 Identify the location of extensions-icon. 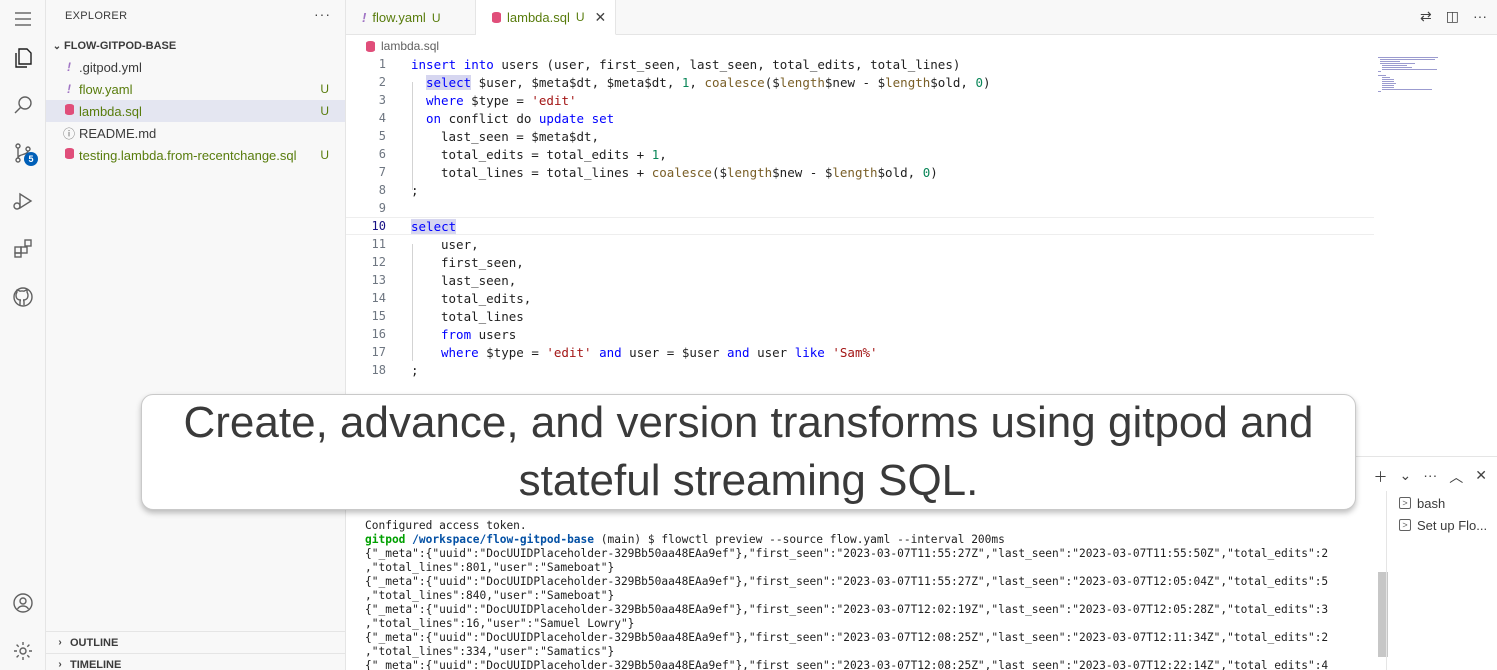
(23, 249).